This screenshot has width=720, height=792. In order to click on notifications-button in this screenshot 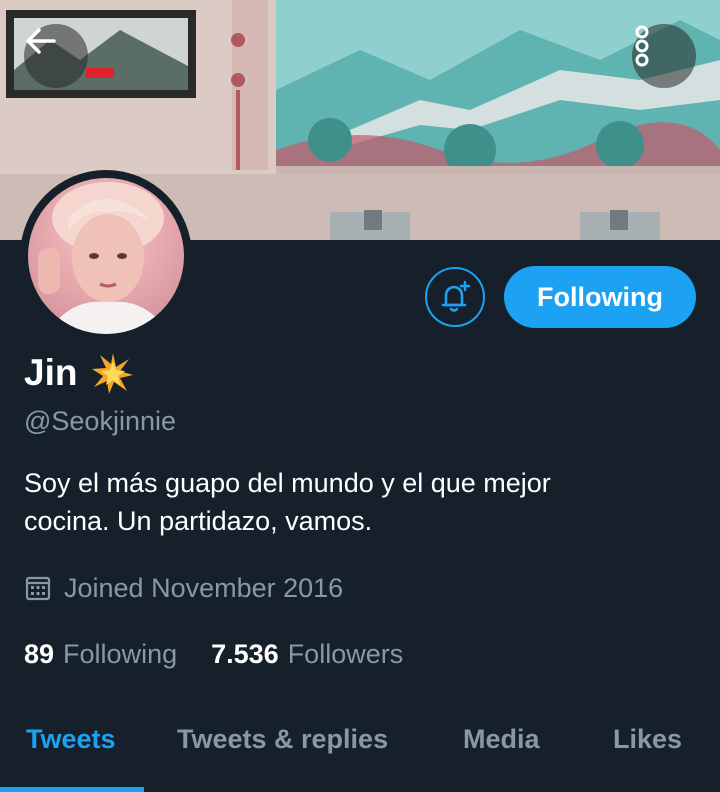, I will do `click(455, 297)`.